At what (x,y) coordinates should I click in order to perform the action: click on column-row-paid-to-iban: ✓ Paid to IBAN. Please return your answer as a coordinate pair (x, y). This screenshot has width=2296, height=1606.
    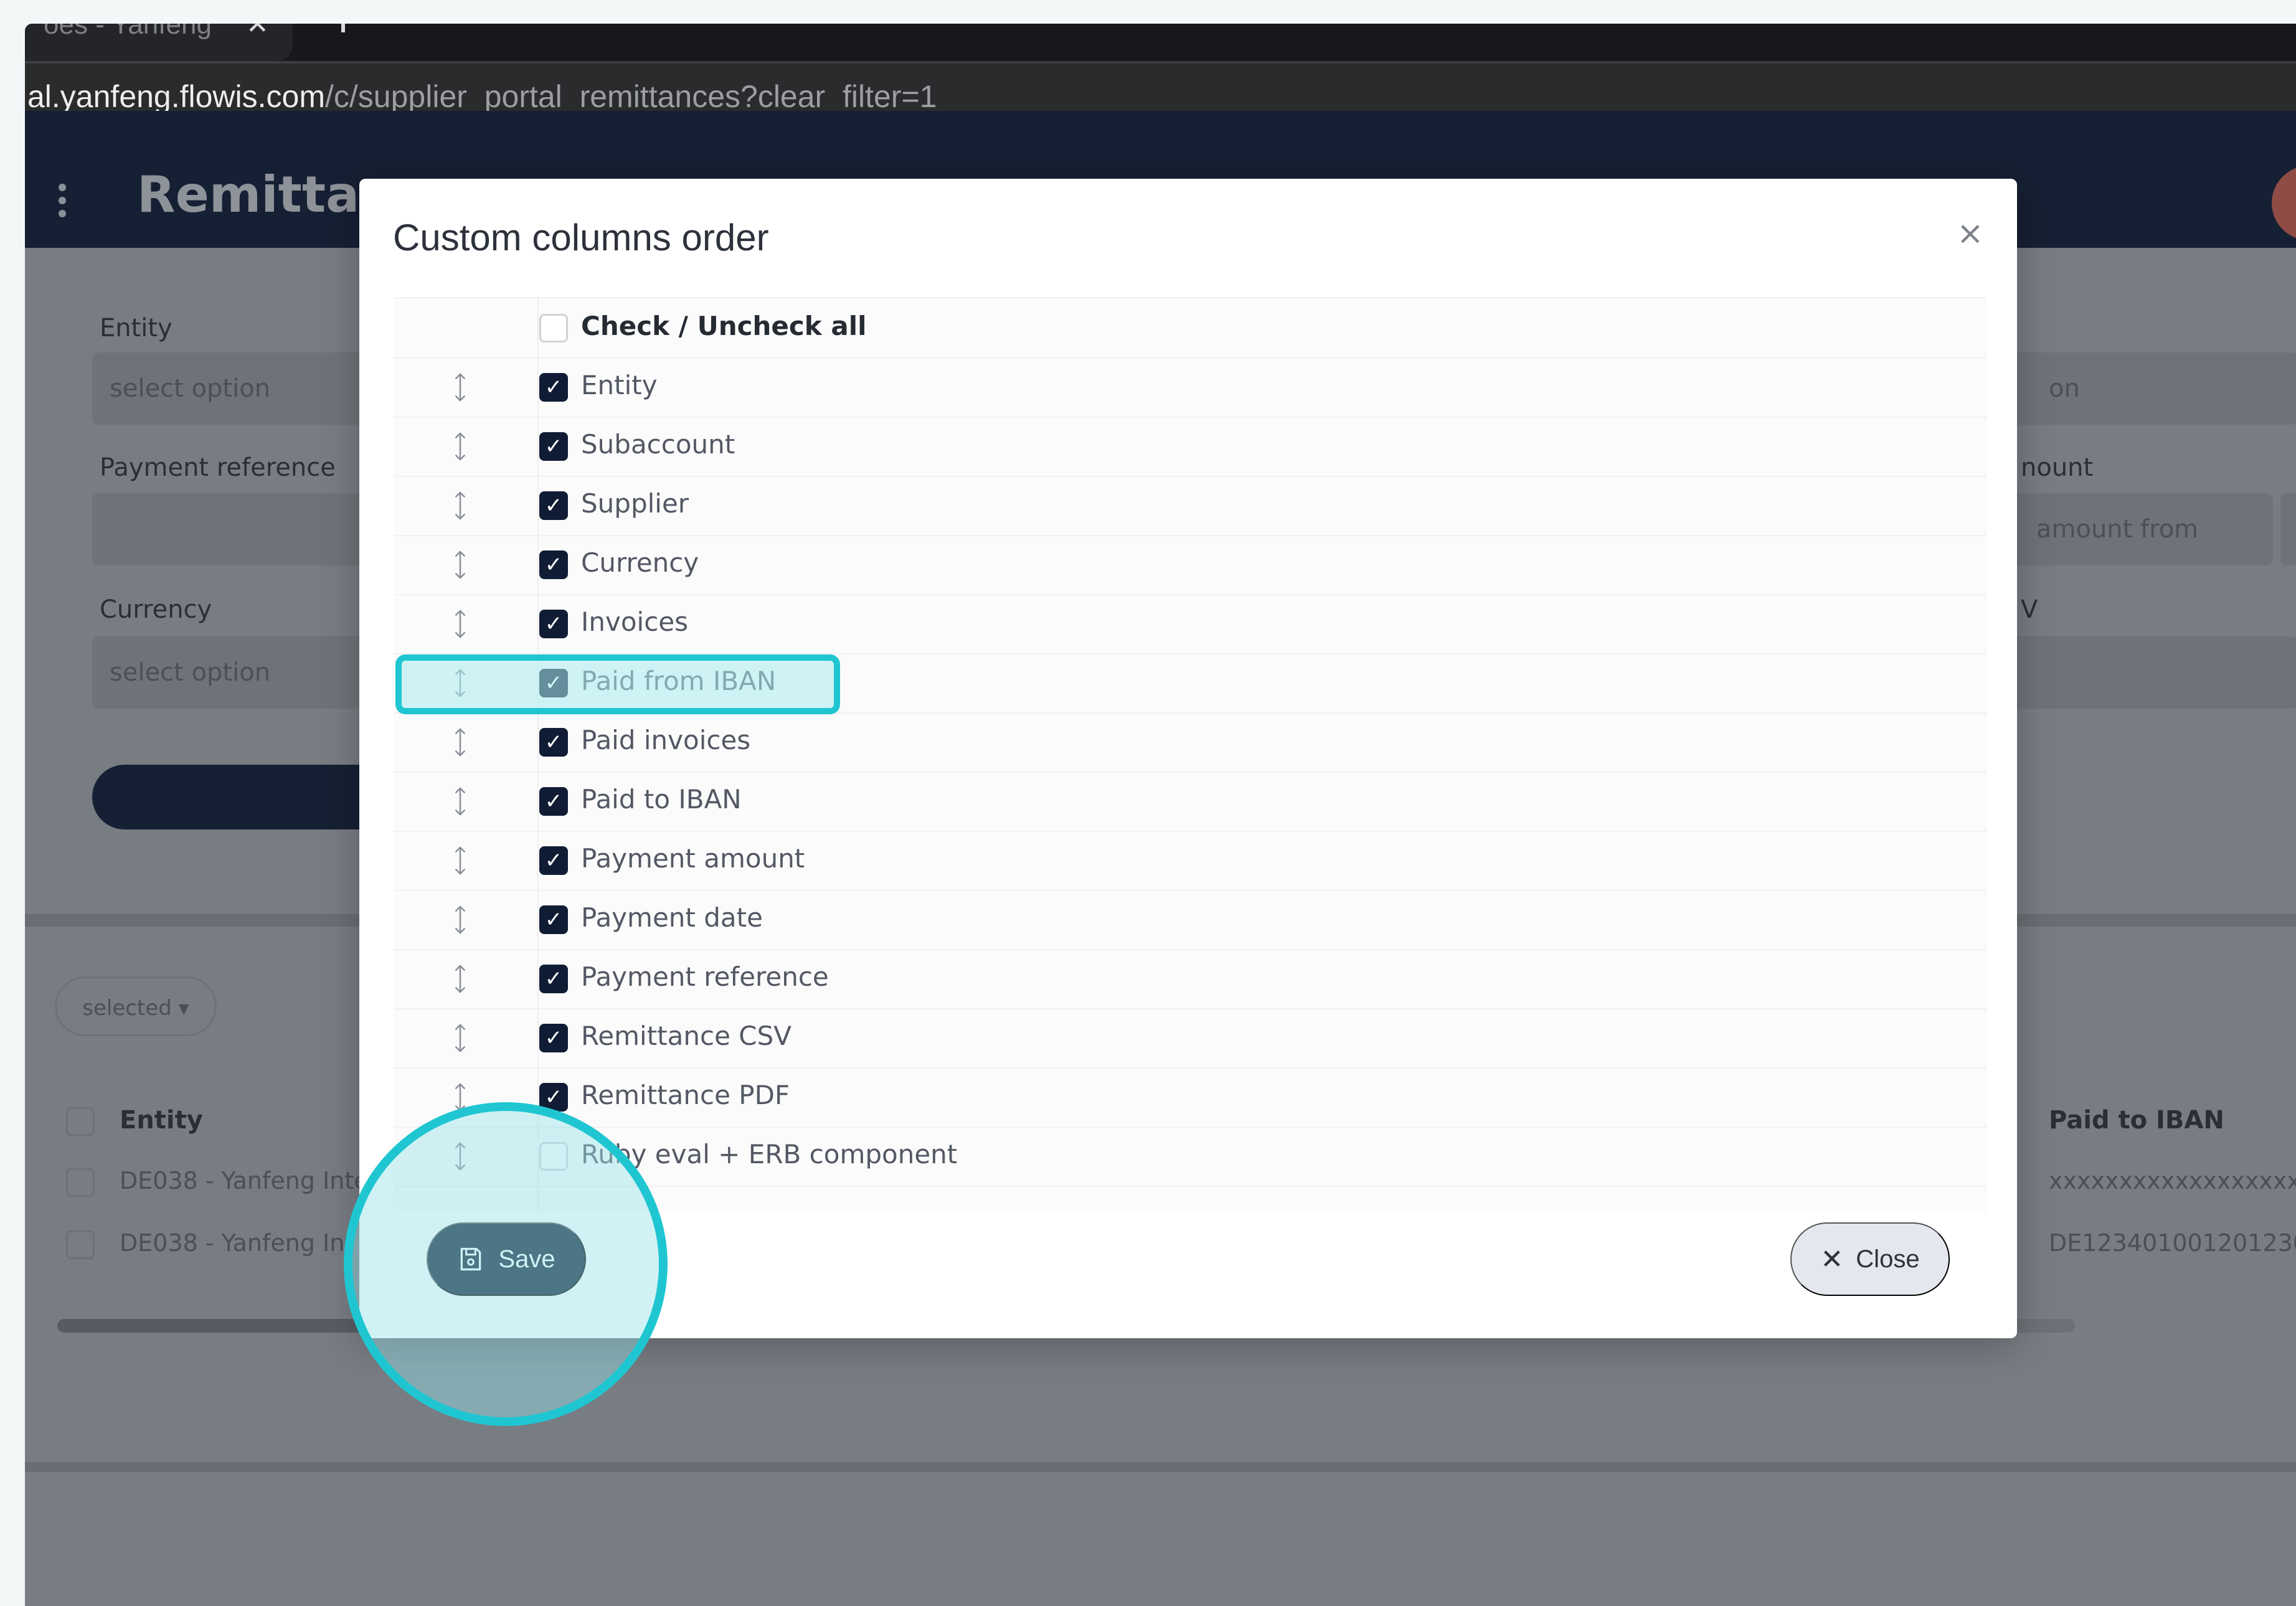
    Looking at the image, I should click on (1191, 802).